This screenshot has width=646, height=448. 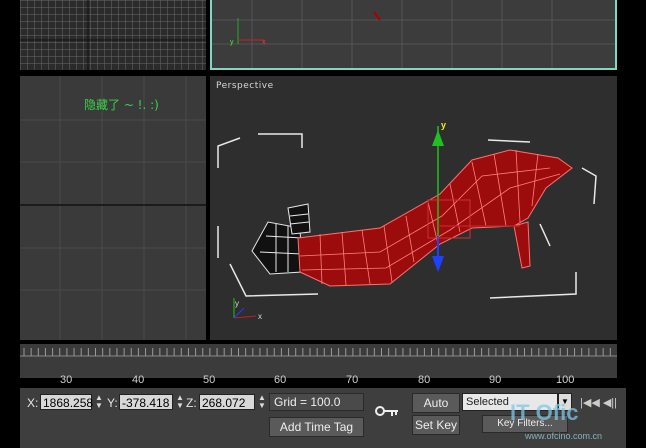 I want to click on z-coord-spinner: ▲ ▼, so click(x=262, y=402).